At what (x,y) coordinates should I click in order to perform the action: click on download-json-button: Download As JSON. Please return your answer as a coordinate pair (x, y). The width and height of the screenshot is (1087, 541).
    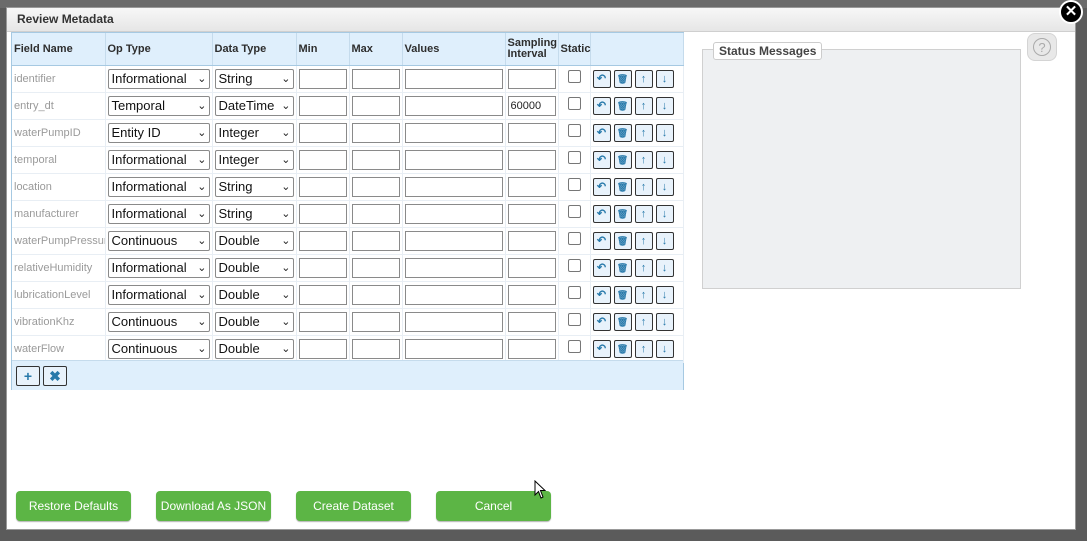
    Looking at the image, I should click on (213, 506).